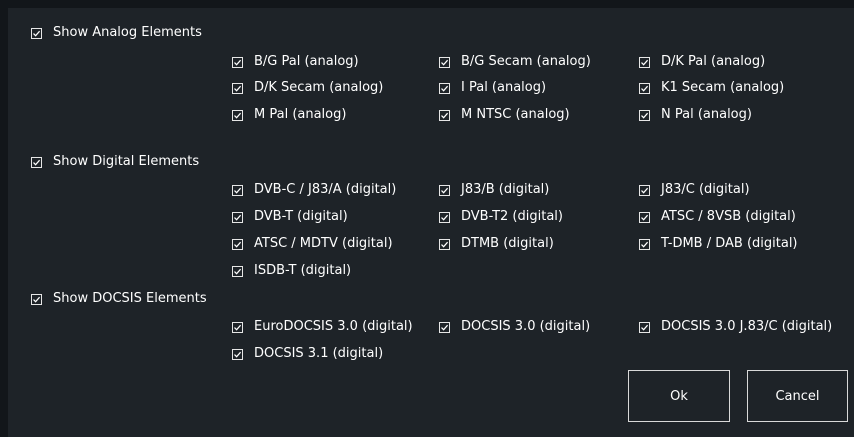 This screenshot has height=437, width=854. Describe the element at coordinates (526, 326) in the screenshot. I see `checkbox-label: DOCSIS 3.0 (digital)` at that location.